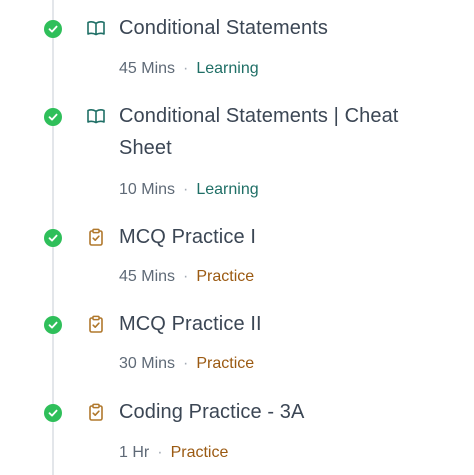  Describe the element at coordinates (147, 189) in the screenshot. I see `item-duration: 10 Mins` at that location.